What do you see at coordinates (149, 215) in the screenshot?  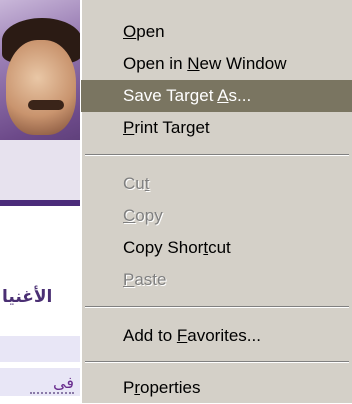 I see `menu-item-label: opy` at bounding box center [149, 215].